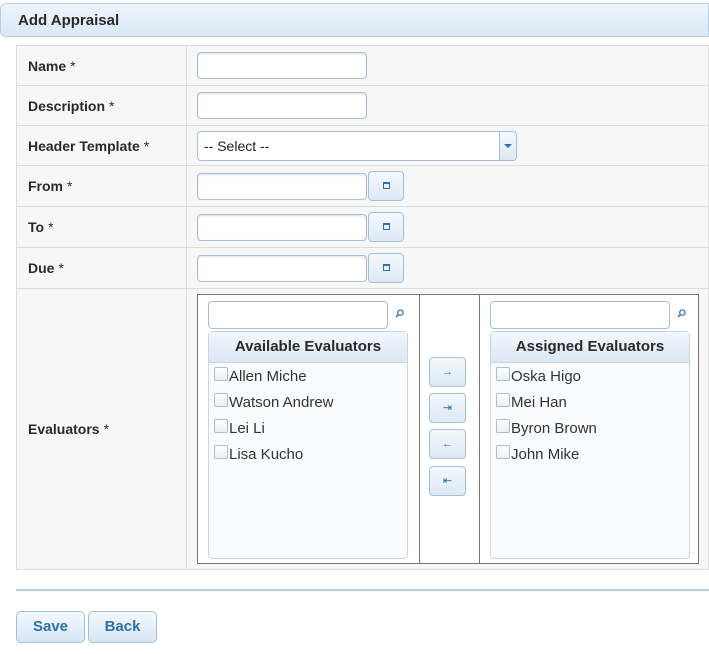  I want to click on assigned-items: Oska Higo Mei Han Byron Brown John Mike, so click(590, 415).